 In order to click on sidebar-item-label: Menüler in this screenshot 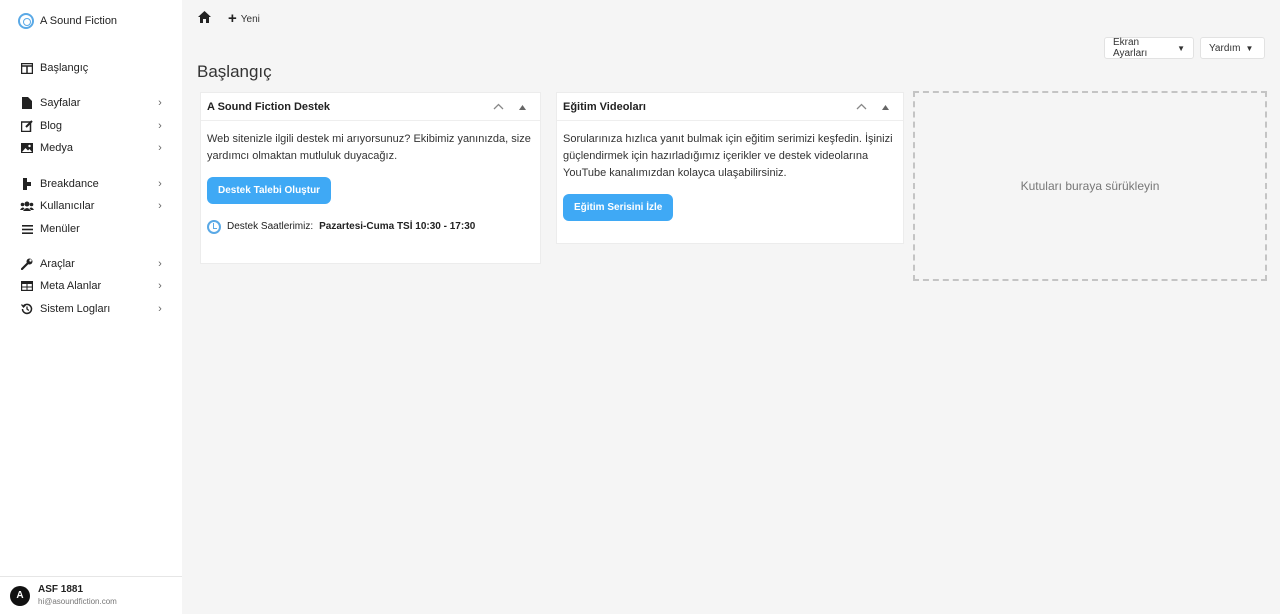, I will do `click(60, 229)`.